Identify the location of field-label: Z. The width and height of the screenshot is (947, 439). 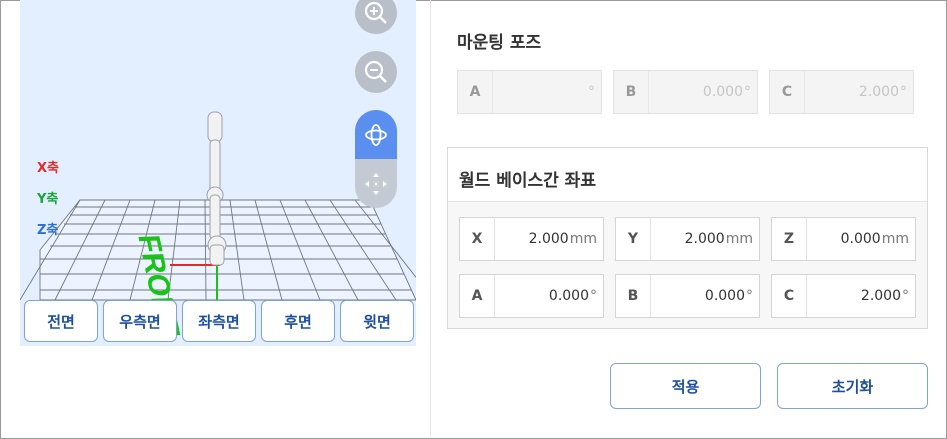
(789, 239).